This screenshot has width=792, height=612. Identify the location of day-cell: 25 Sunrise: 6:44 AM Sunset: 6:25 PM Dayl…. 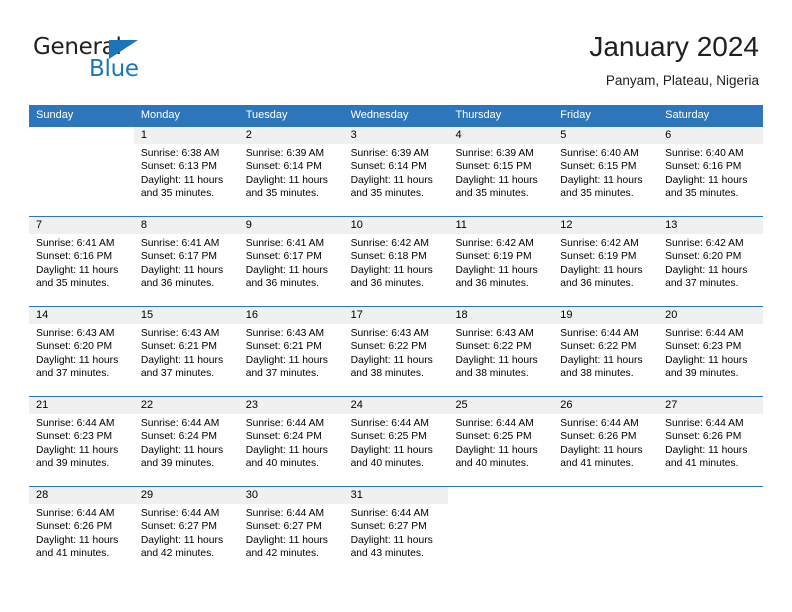
(501, 441).